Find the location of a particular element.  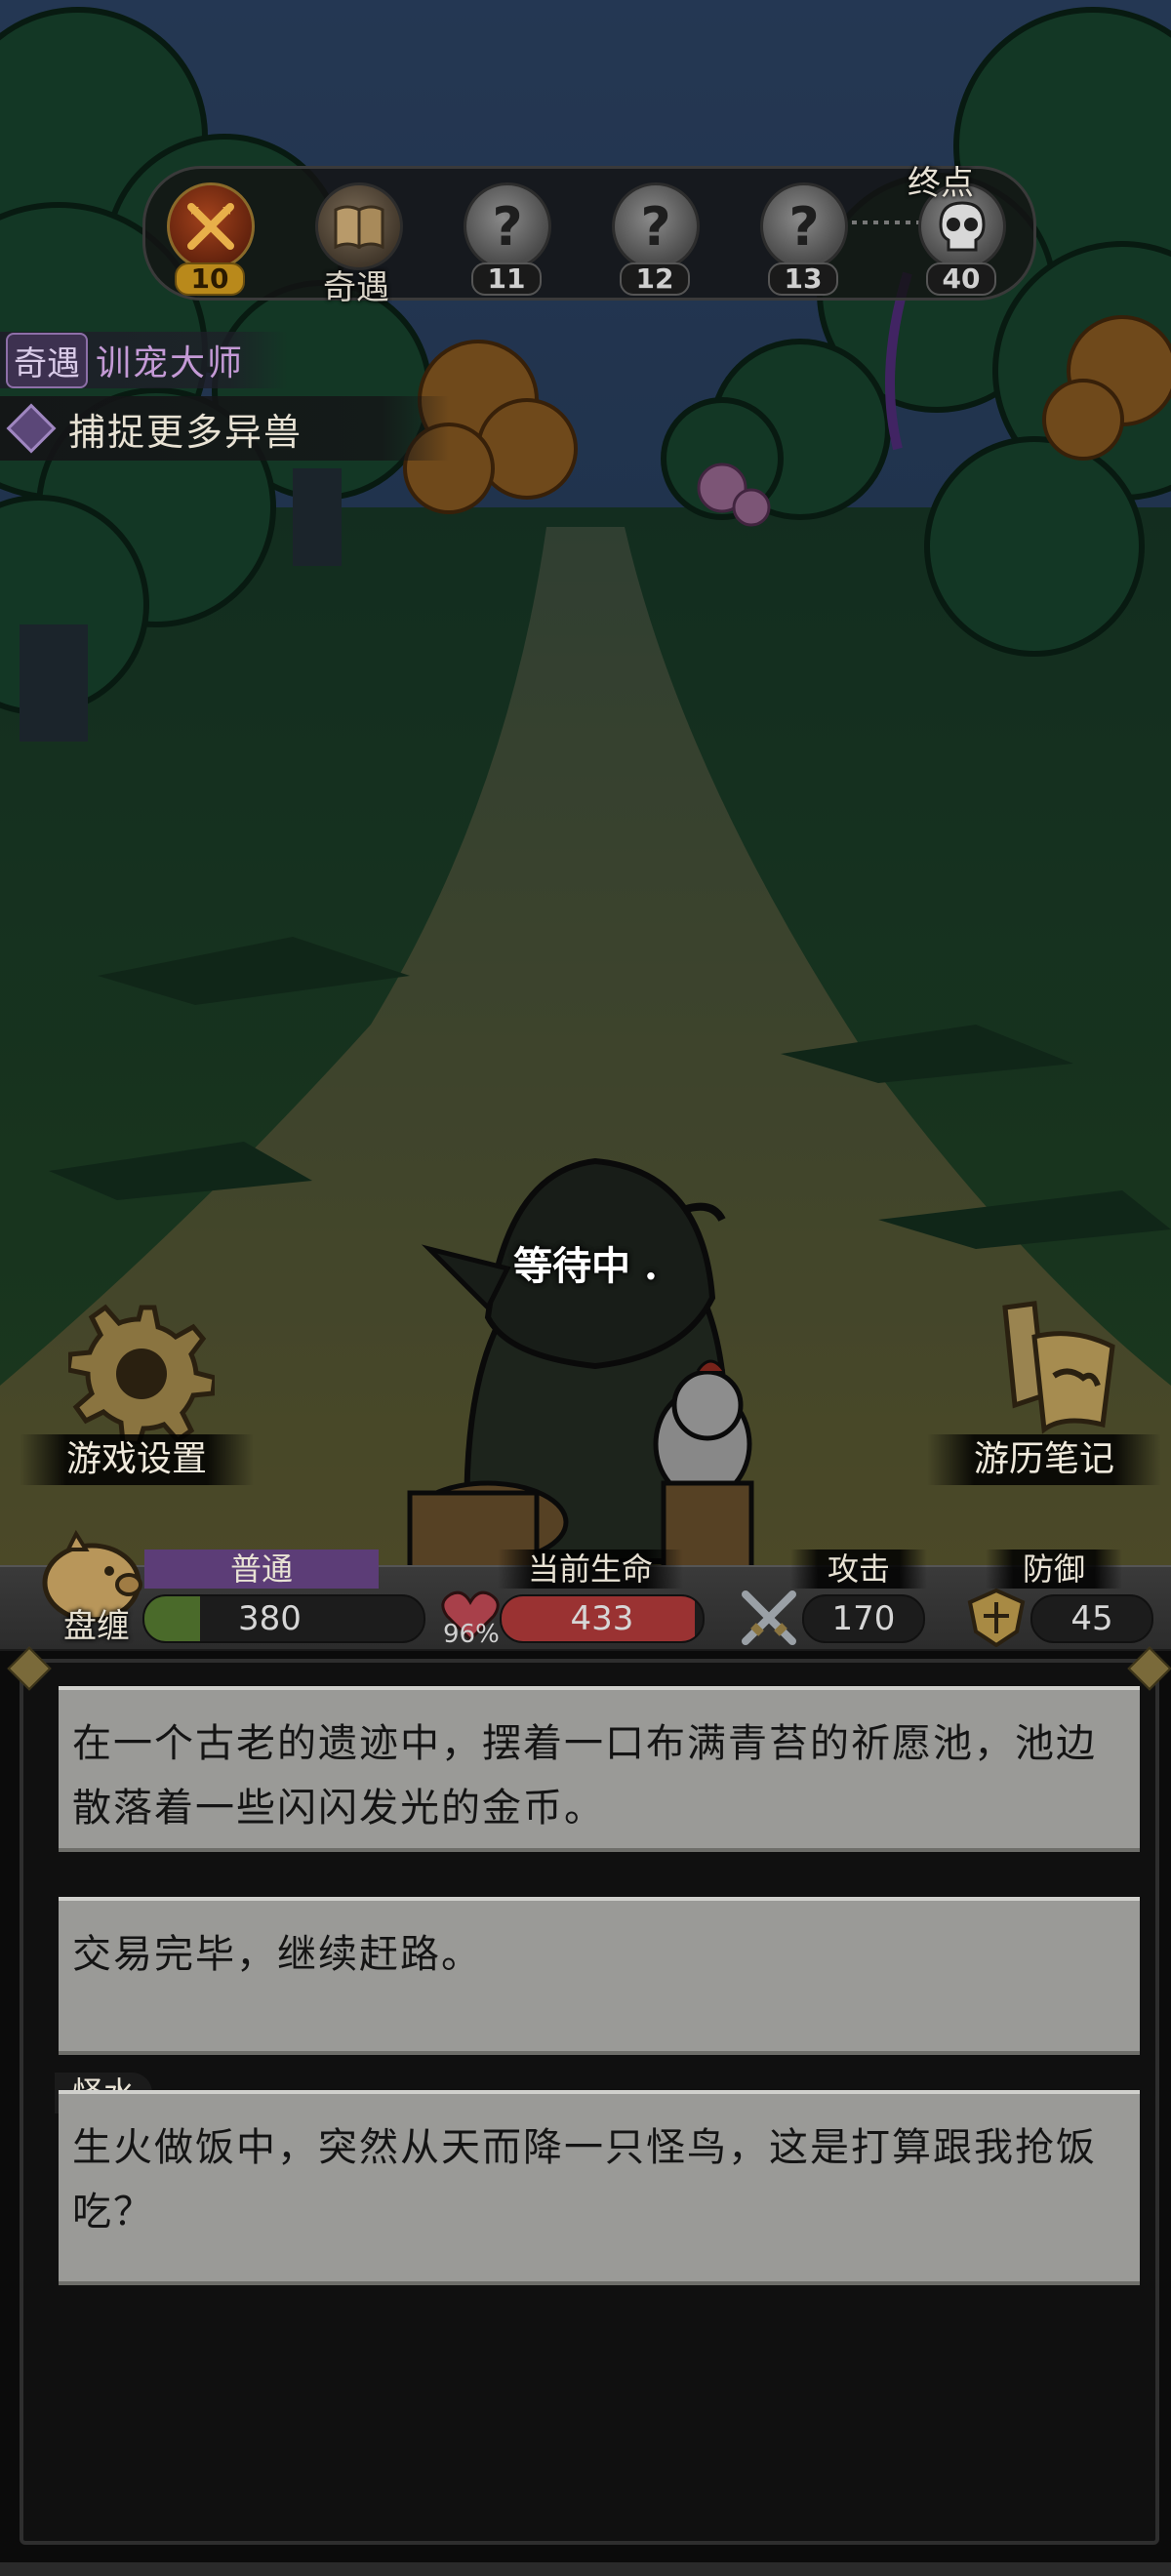

progress-node-current: 10 is located at coordinates (208, 239).